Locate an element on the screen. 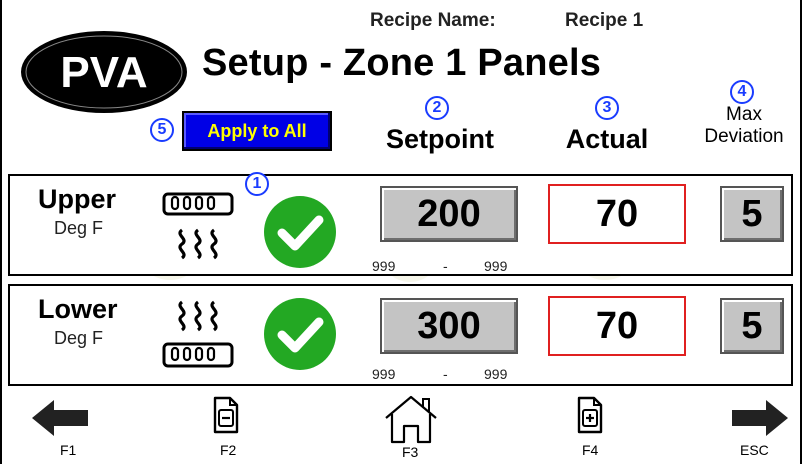  max-deviation-header: Max Deviation is located at coordinates (744, 126).